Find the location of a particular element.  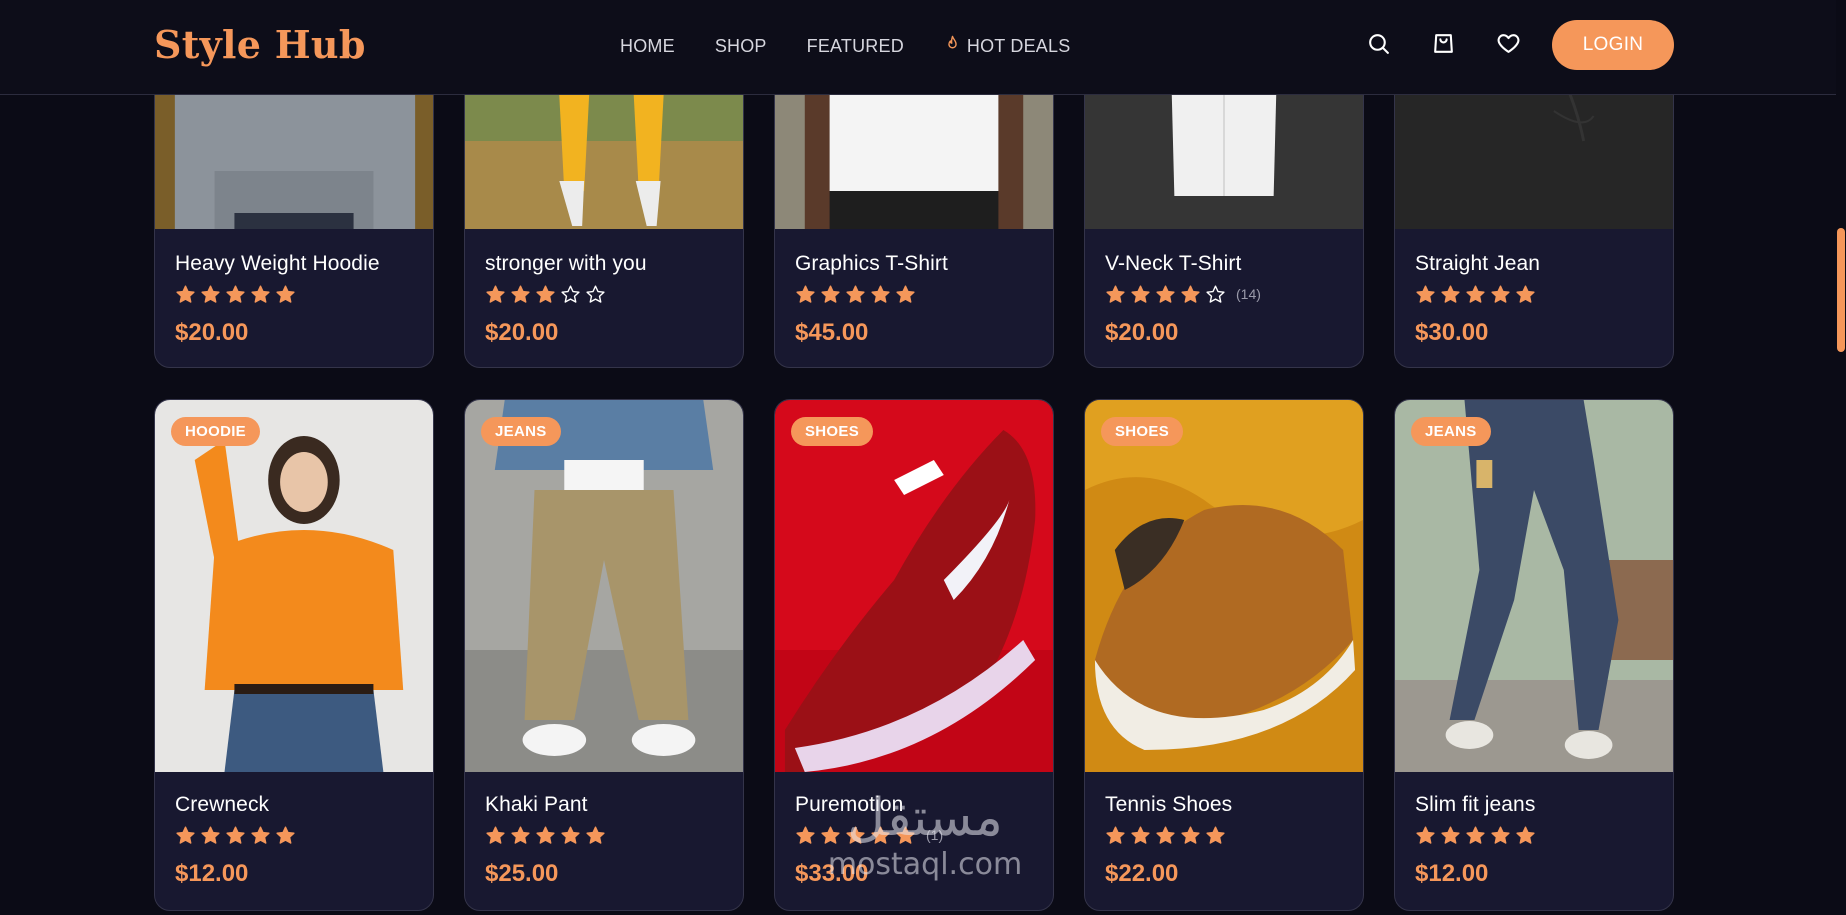

nav-link-hot-deals: HOT DEALS is located at coordinates (1007, 46).